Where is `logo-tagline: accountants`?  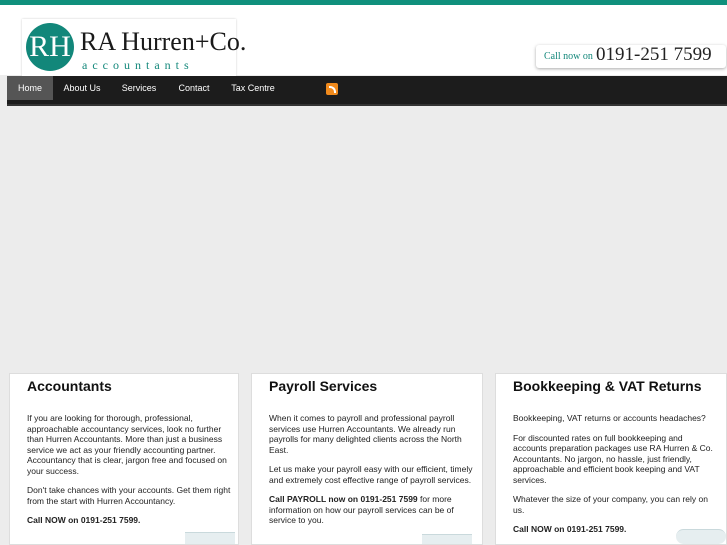 logo-tagline: accountants is located at coordinates (138, 65).